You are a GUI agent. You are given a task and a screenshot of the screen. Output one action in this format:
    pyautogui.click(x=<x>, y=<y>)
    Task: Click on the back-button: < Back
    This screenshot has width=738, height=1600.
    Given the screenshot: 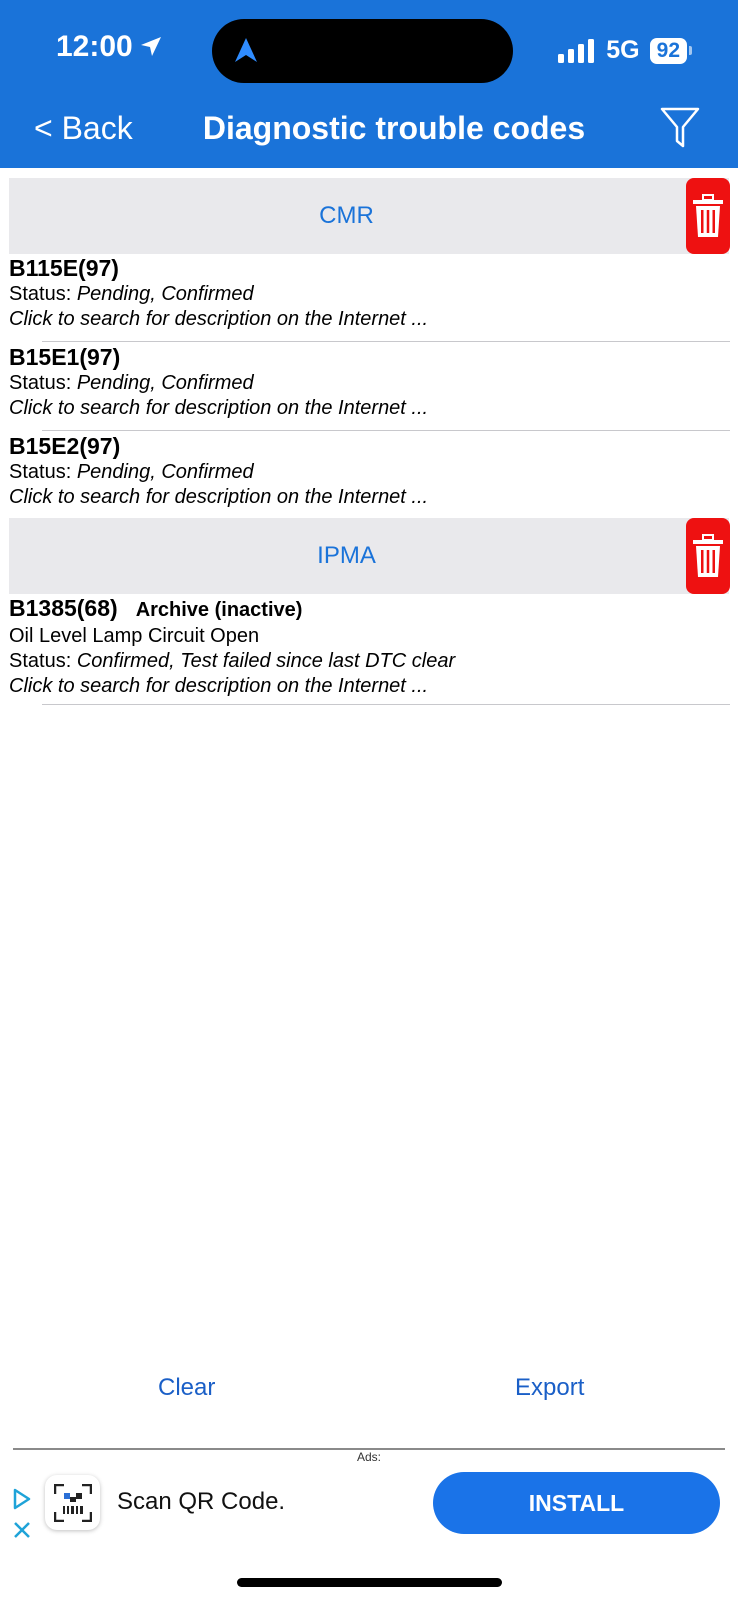 What is the action you would take?
    pyautogui.click(x=83, y=128)
    